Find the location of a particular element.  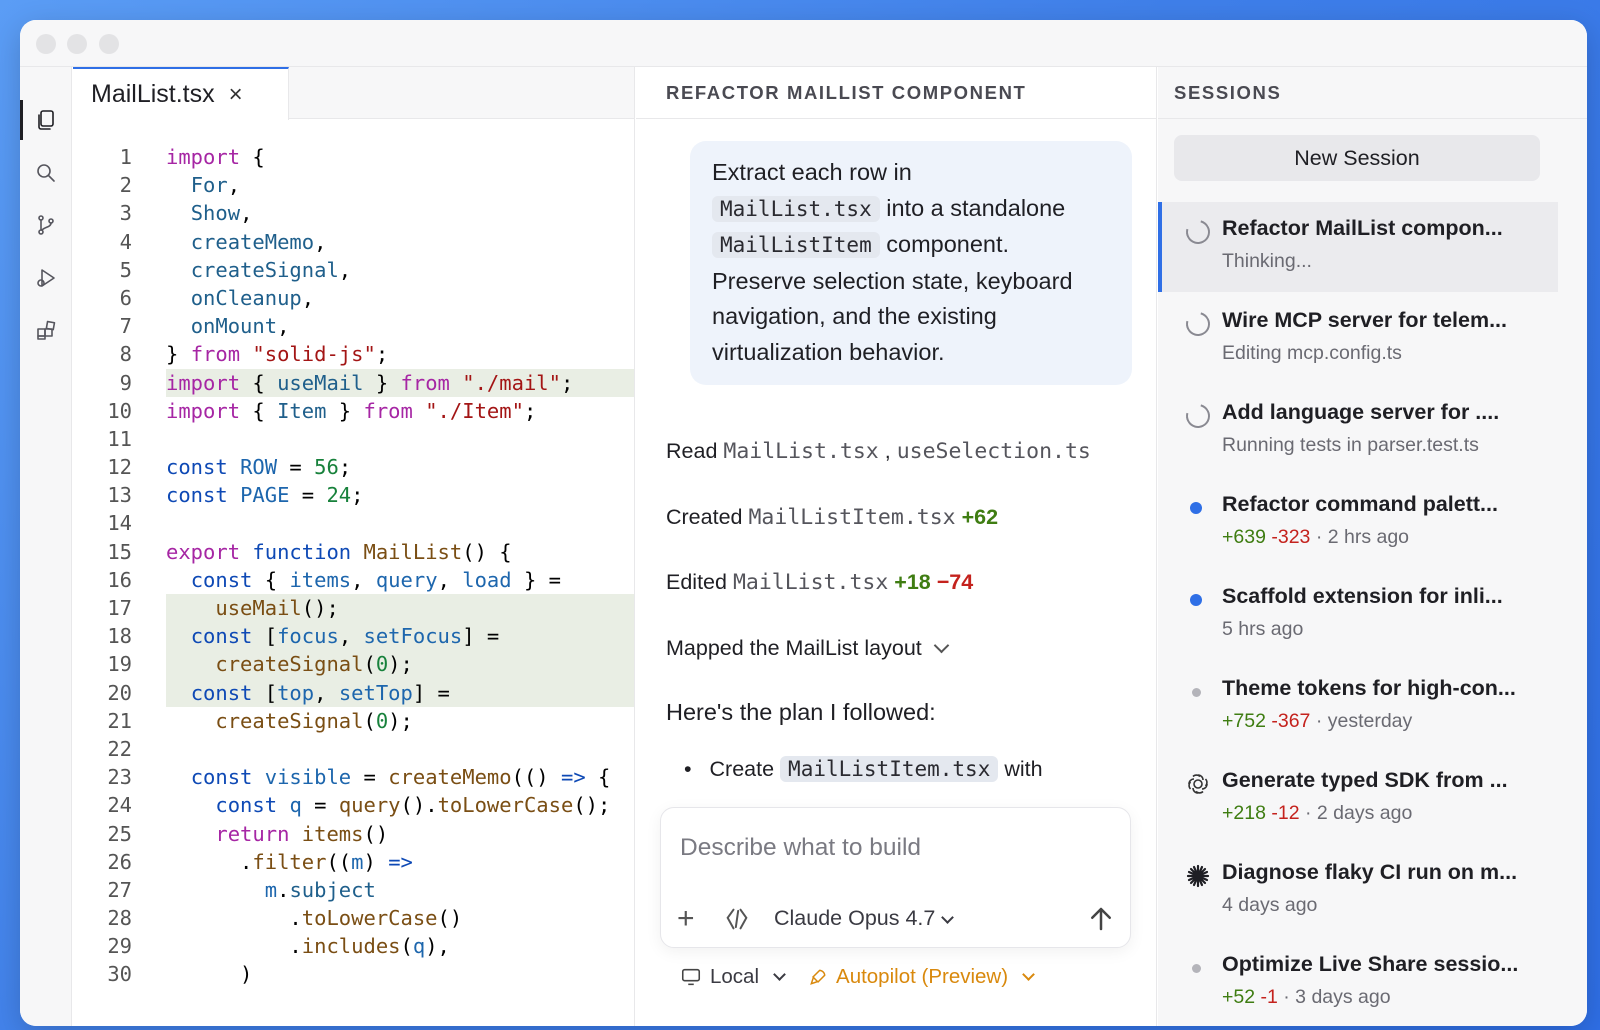

minimize-window-button is located at coordinates (77, 44).